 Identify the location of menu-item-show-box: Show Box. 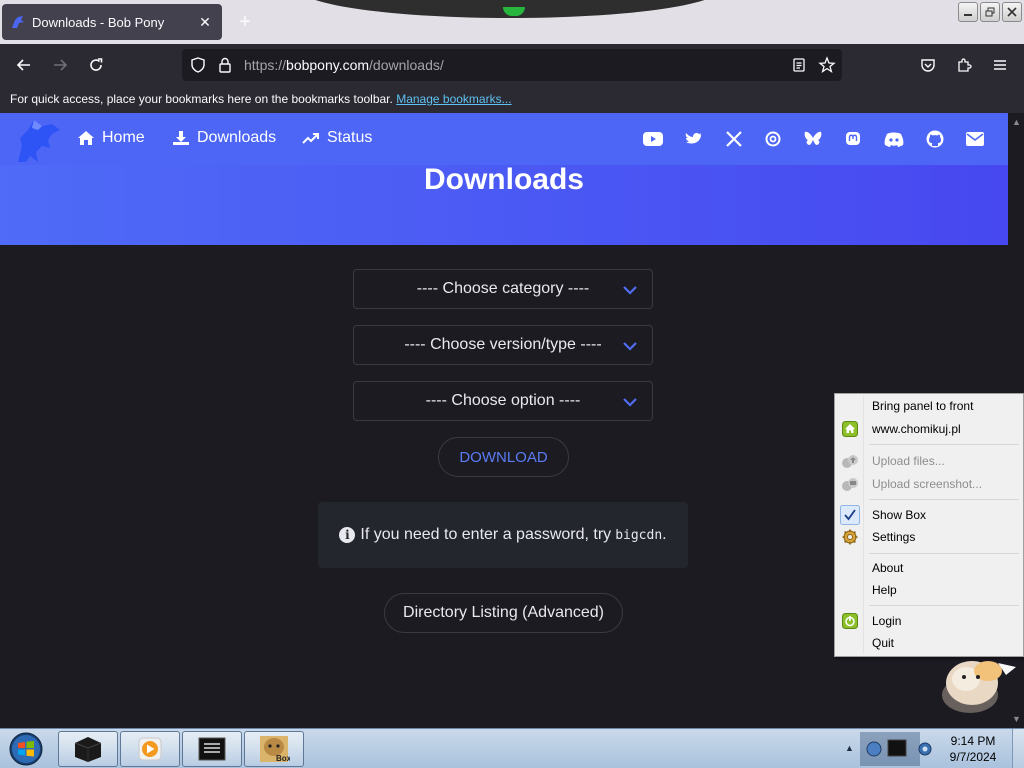
(929, 515).